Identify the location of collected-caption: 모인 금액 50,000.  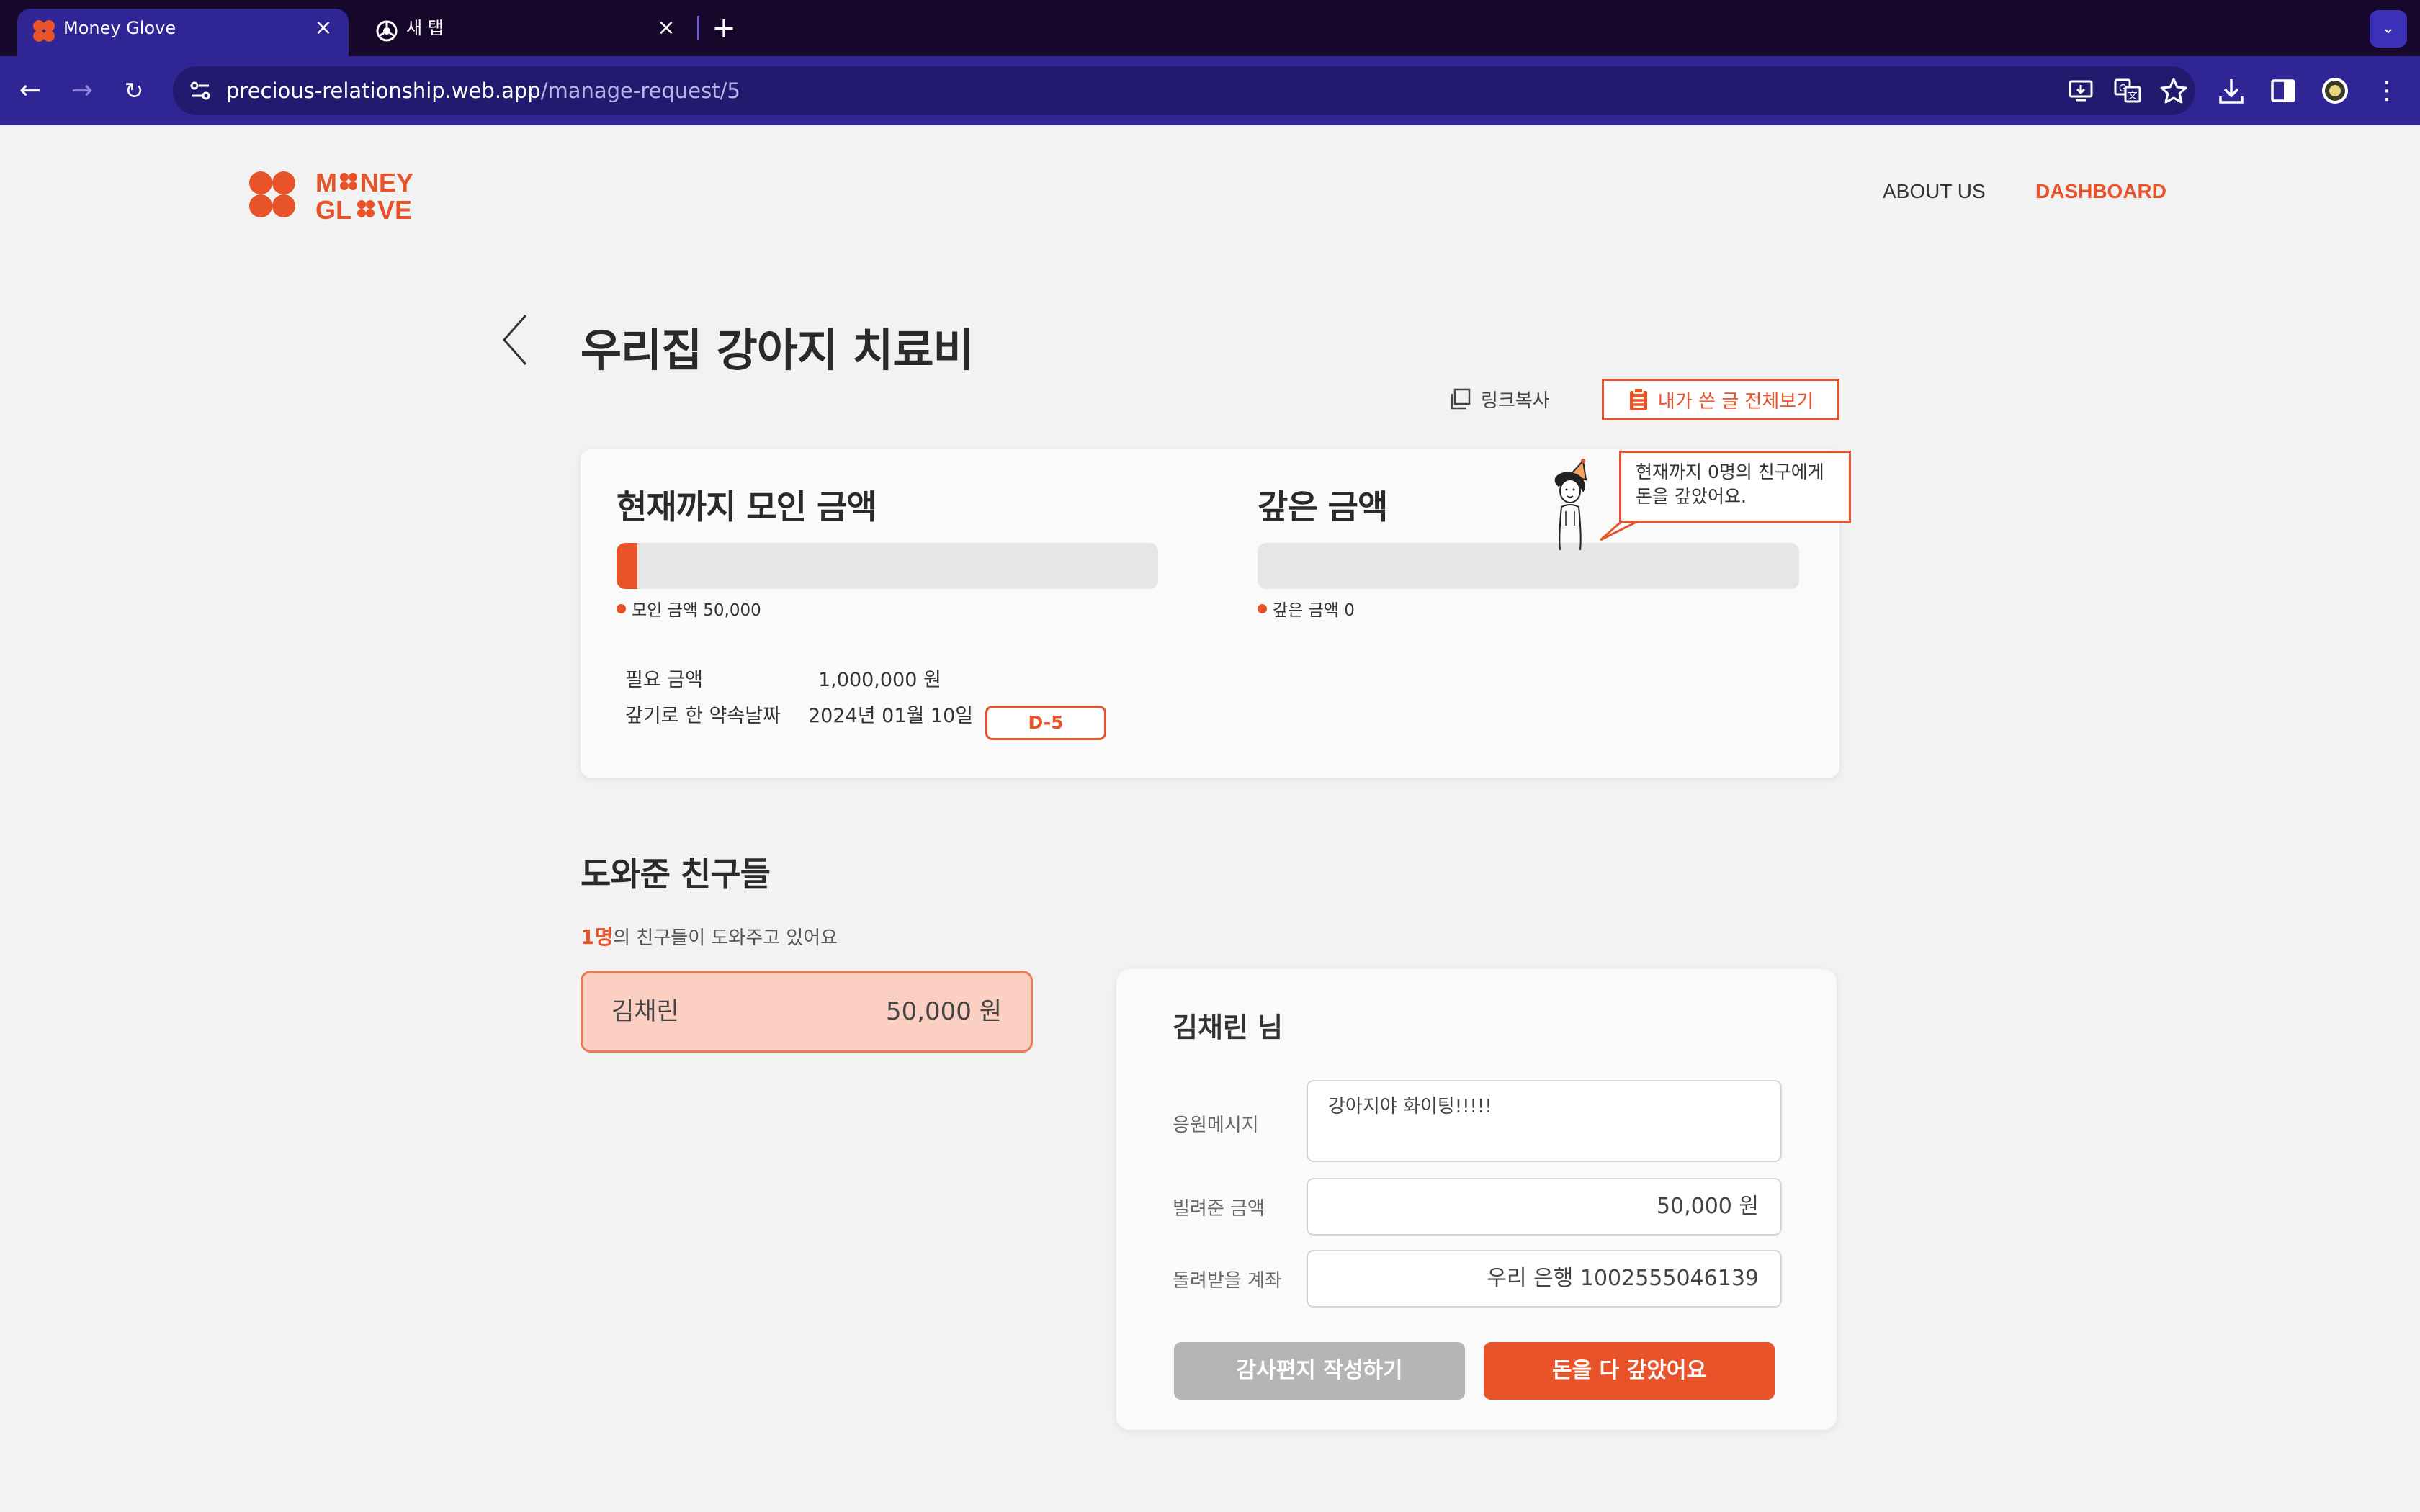
(689, 608).